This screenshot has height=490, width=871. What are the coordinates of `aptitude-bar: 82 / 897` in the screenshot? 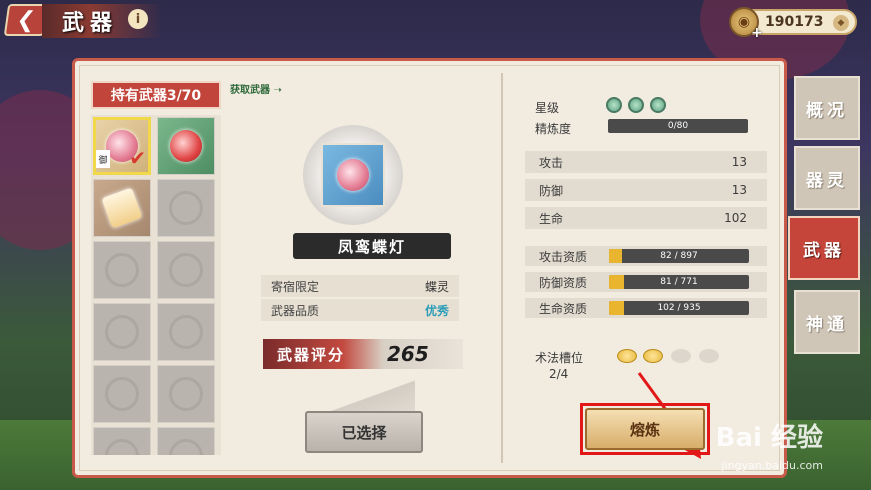 It's located at (679, 256).